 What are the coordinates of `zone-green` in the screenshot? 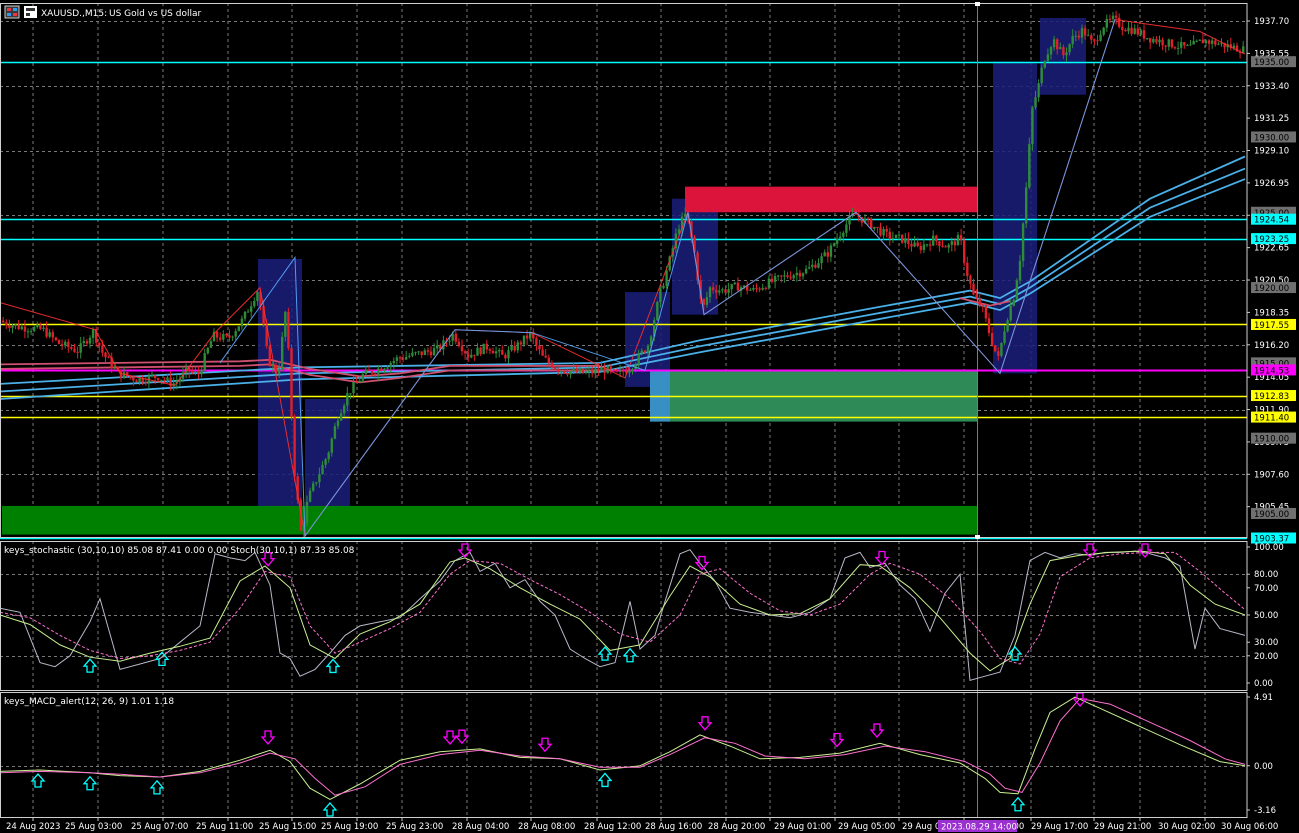 It's located at (490, 520).